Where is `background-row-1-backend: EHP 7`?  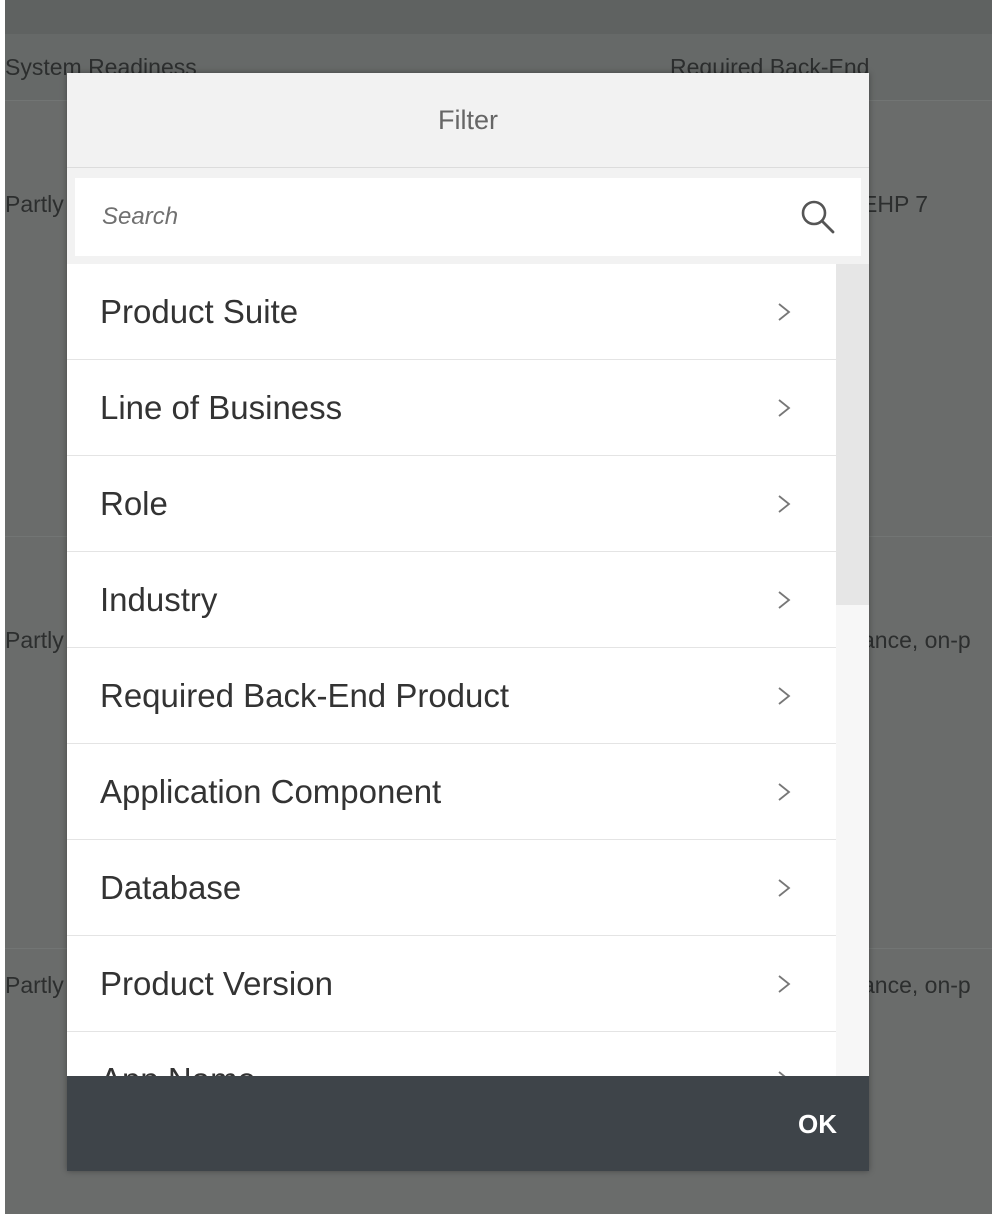
background-row-1-backend: EHP 7 is located at coordinates (895, 204).